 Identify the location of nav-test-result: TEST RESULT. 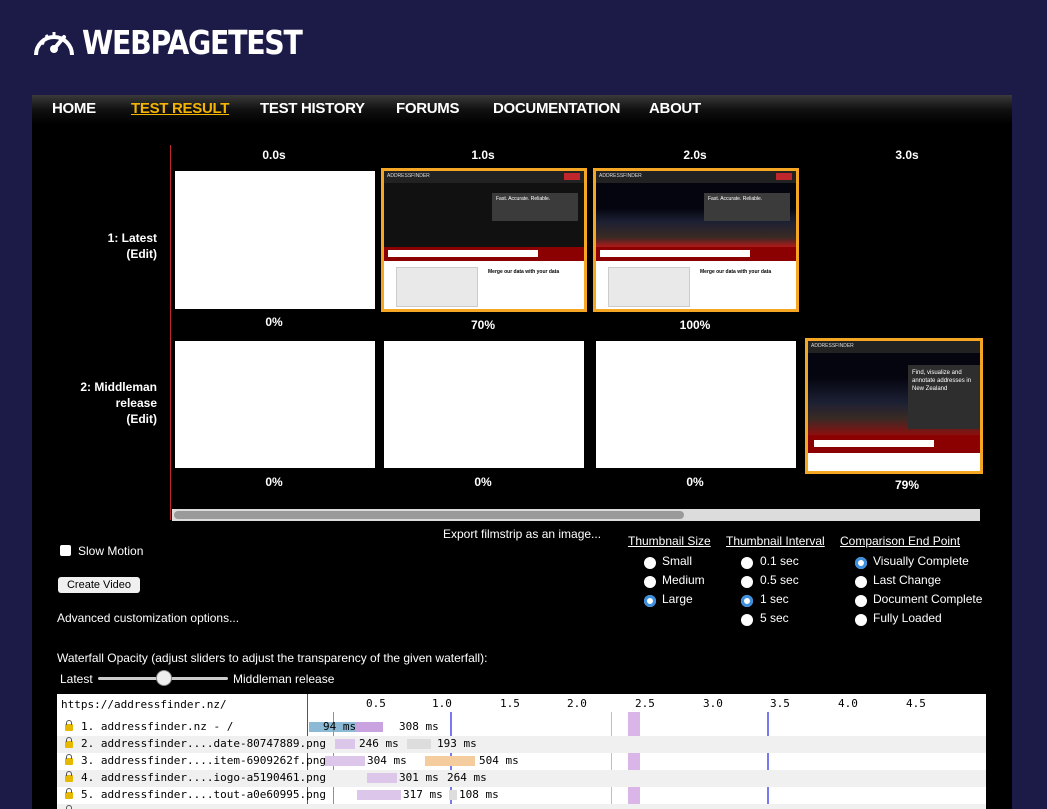
(180, 108).